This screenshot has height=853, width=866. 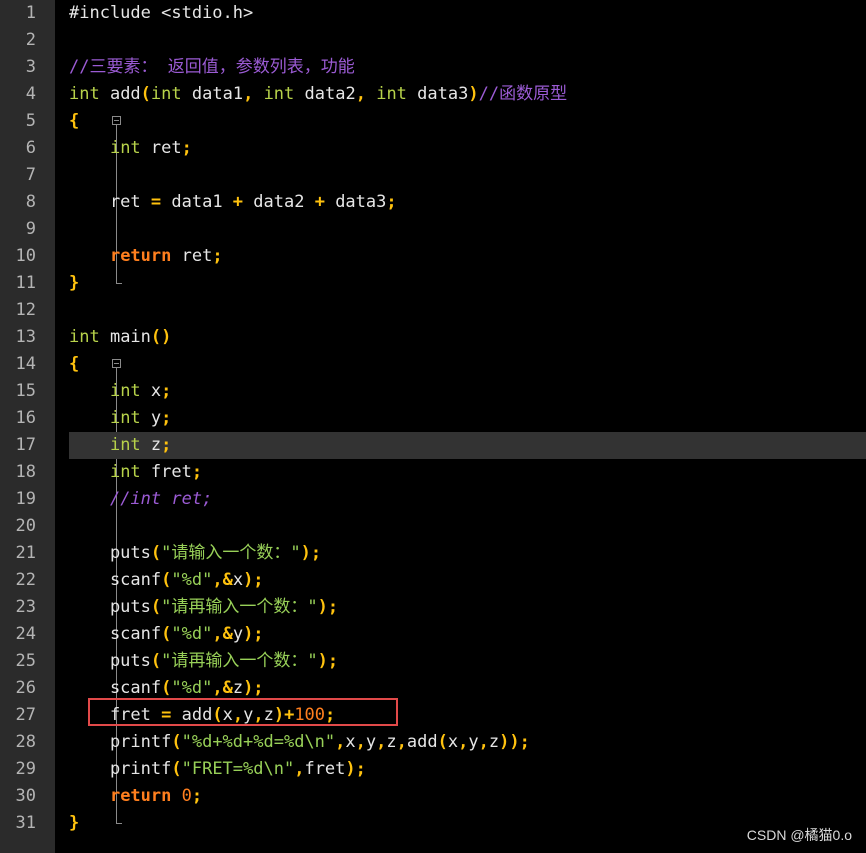 I want to click on line-number: 20, so click(x=25, y=526).